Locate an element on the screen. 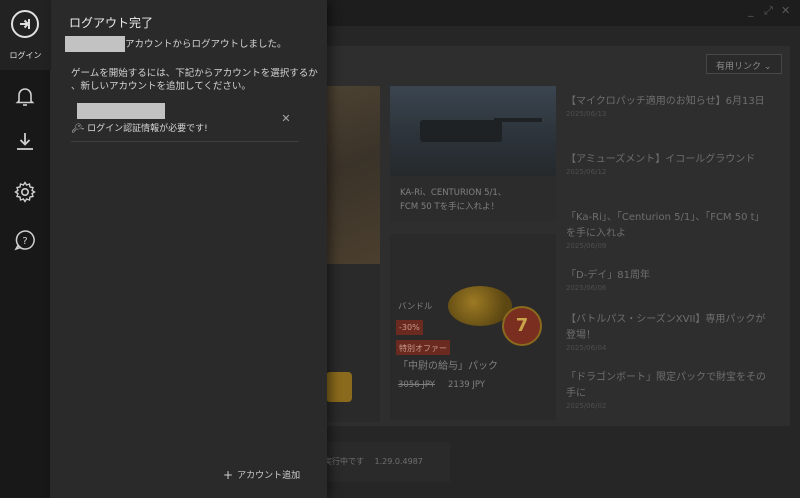  help-chat-icon: ? is located at coordinates (25, 240).